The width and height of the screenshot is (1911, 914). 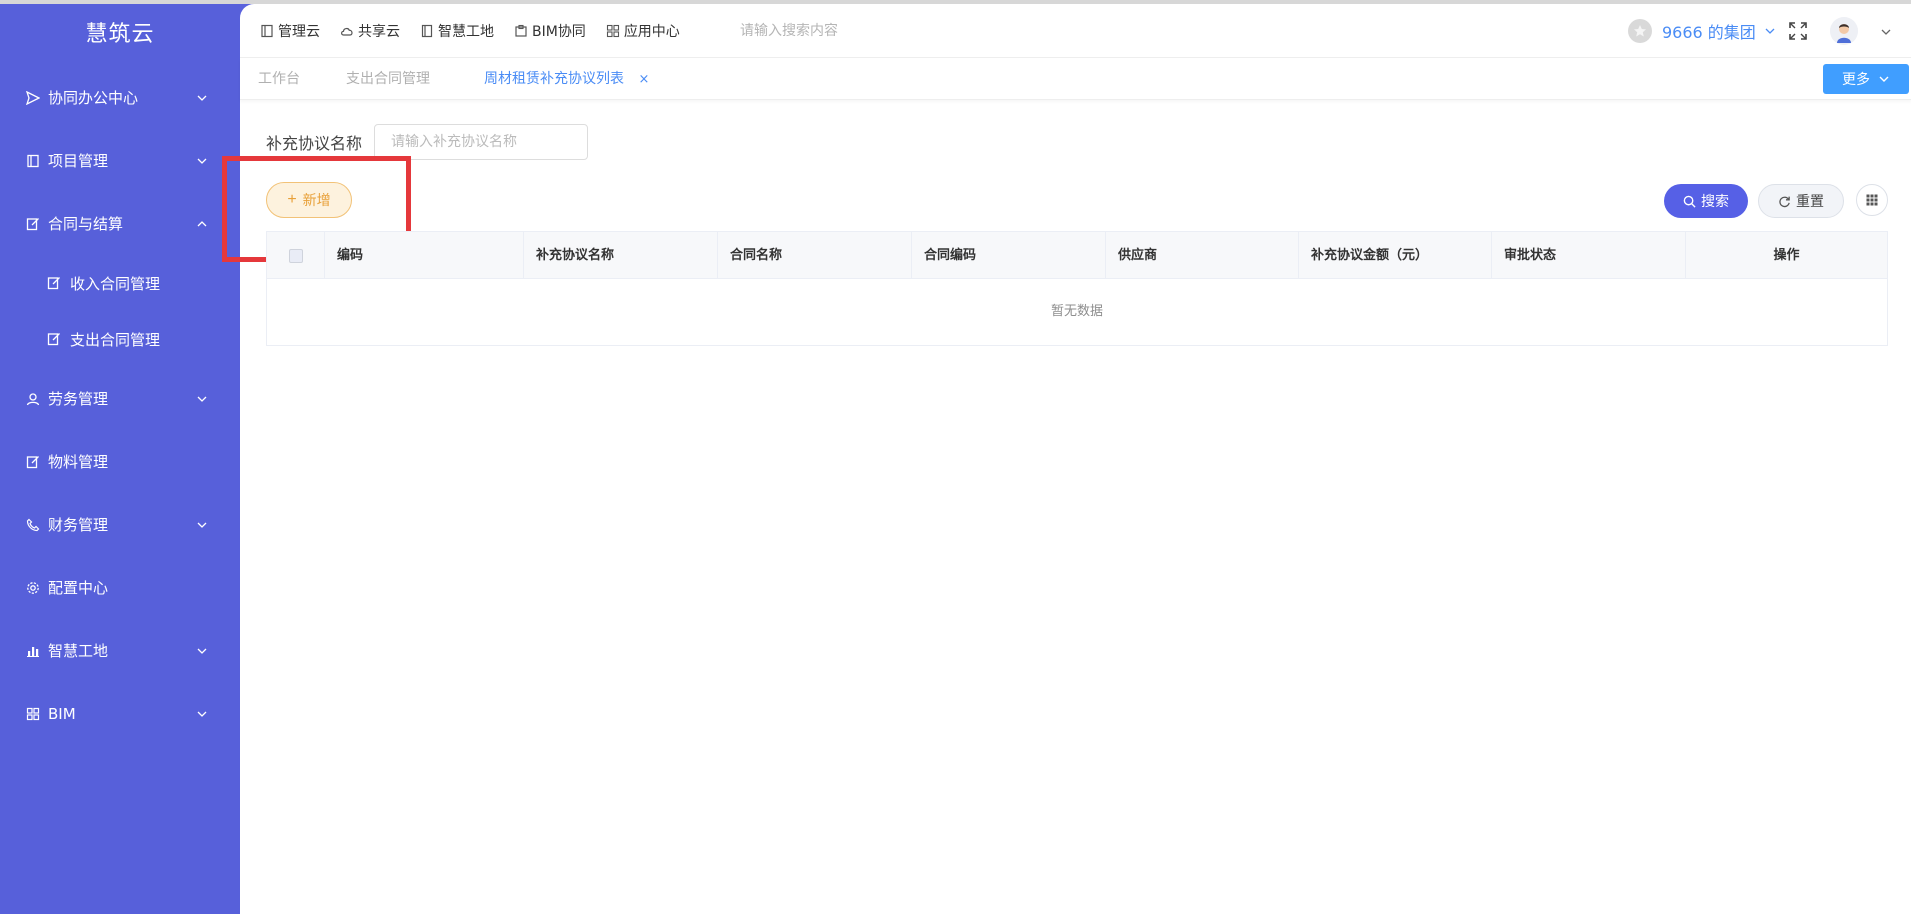 I want to click on sidebar-item-material: 物料管理, so click(x=120, y=461).